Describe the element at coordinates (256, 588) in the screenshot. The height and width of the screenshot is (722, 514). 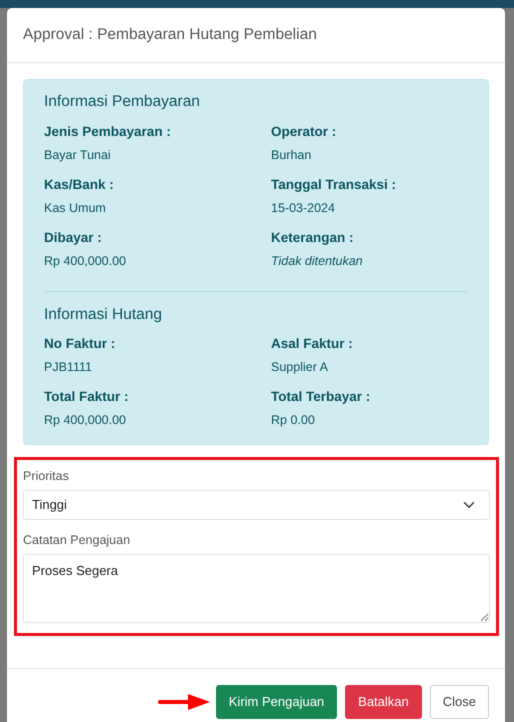
I see `notes-field: Proses Segera` at that location.